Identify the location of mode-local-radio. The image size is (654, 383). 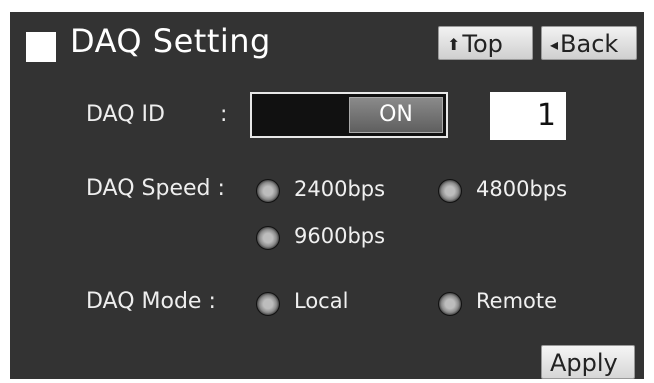
(268, 304).